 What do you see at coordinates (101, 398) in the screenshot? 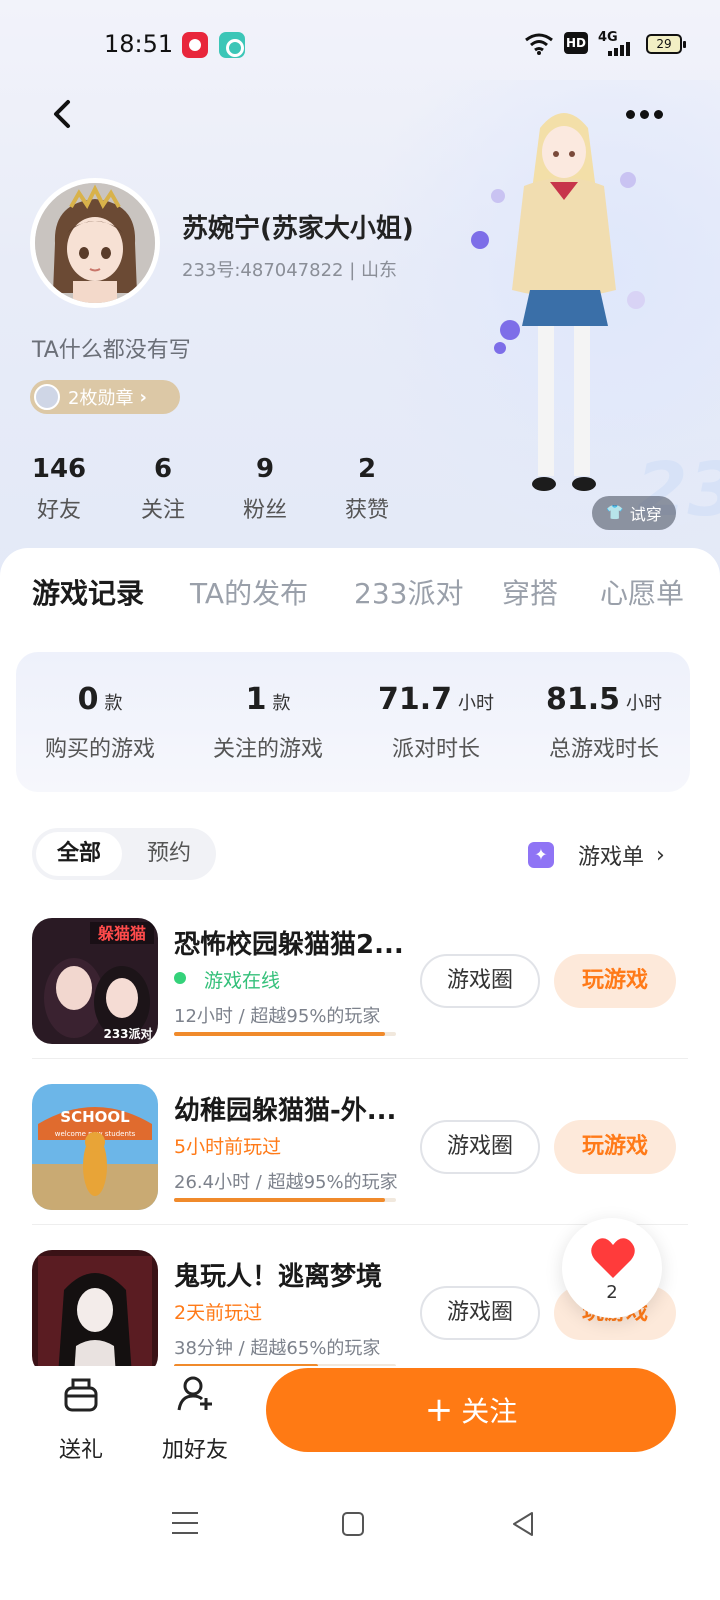
I see `badges-label: 2枚勋章` at bounding box center [101, 398].